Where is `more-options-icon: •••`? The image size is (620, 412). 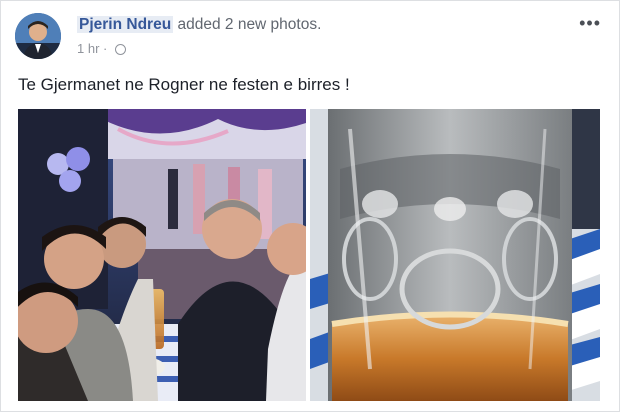
more-options-icon: ••• is located at coordinates (590, 23).